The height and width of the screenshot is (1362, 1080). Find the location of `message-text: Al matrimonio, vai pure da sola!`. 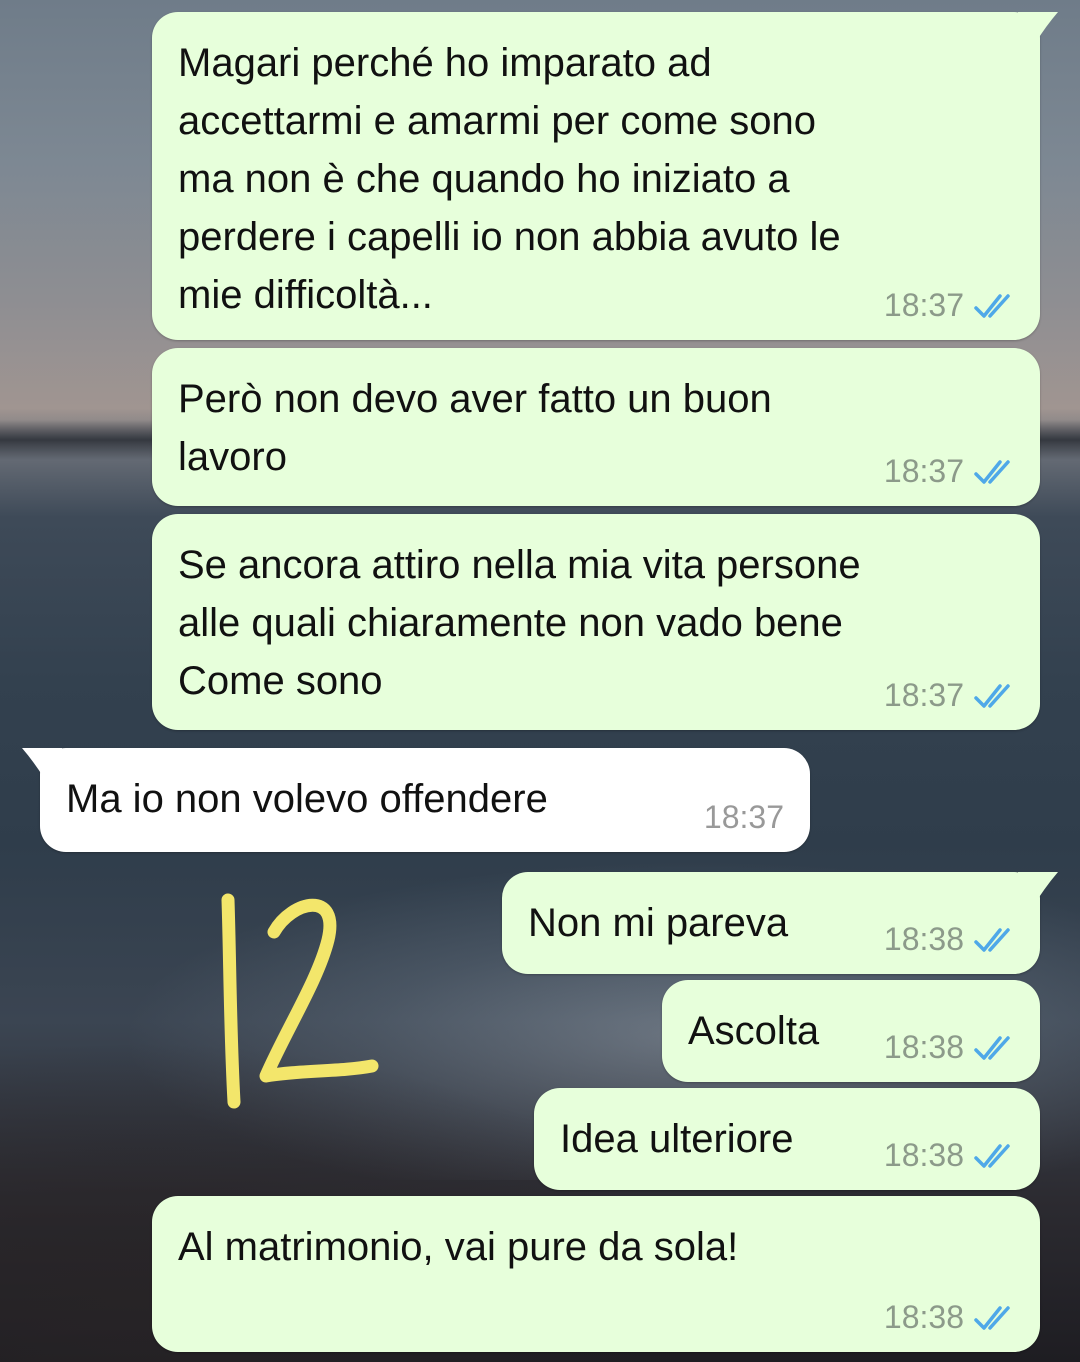

message-text: Al matrimonio, vai pure da sola! is located at coordinates (458, 1247).